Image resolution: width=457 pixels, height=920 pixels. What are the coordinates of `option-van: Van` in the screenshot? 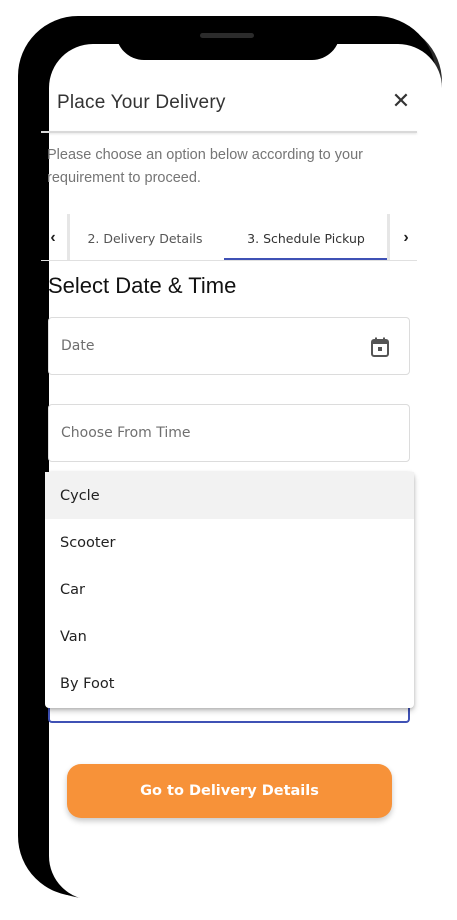 It's located at (229, 636).